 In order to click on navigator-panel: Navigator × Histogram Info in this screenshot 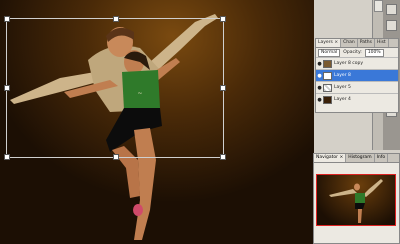, I will do `click(356, 198)`.